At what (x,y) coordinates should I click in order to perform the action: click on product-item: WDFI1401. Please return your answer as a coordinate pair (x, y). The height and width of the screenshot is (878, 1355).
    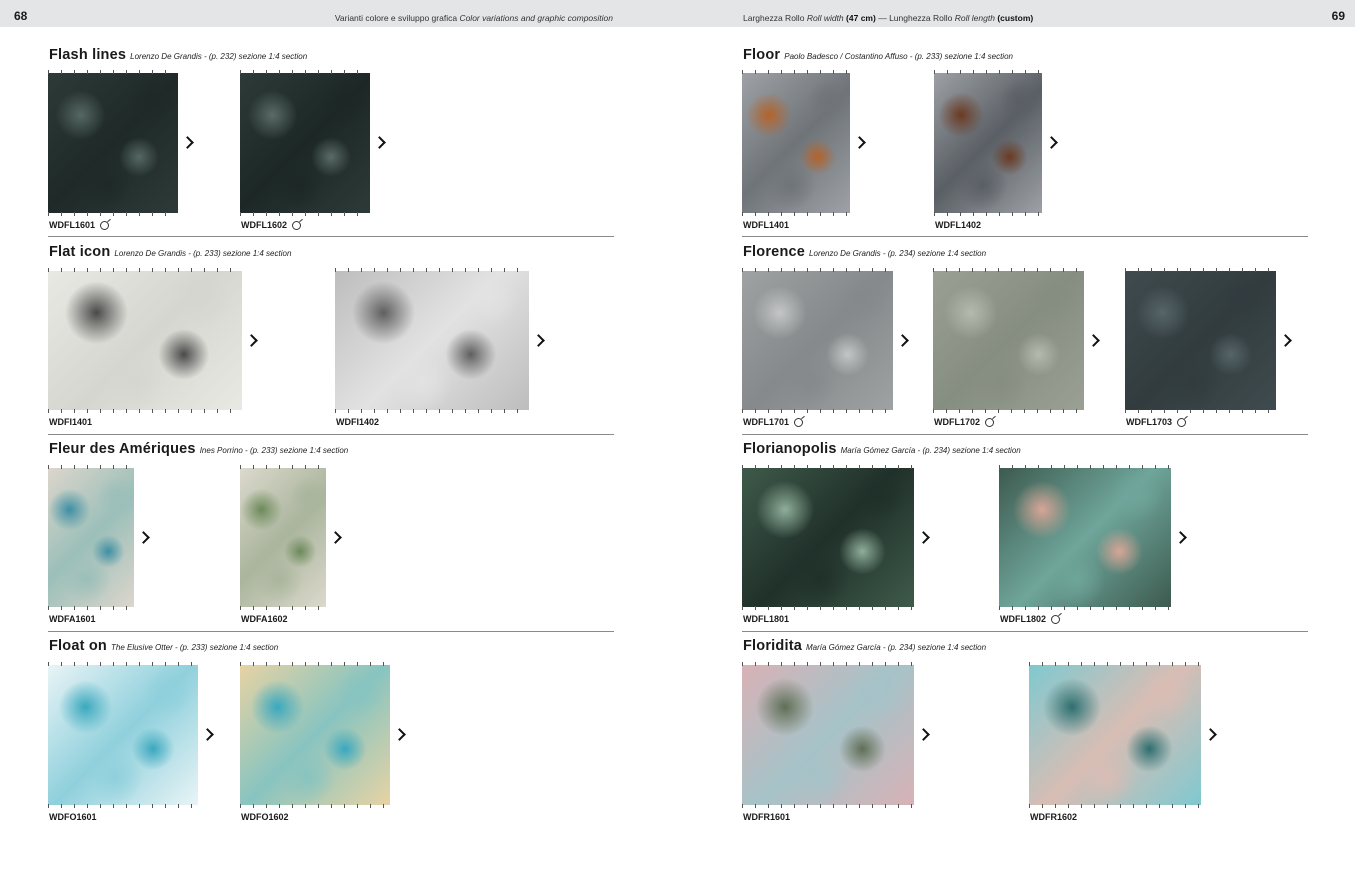
    Looking at the image, I should click on (153, 347).